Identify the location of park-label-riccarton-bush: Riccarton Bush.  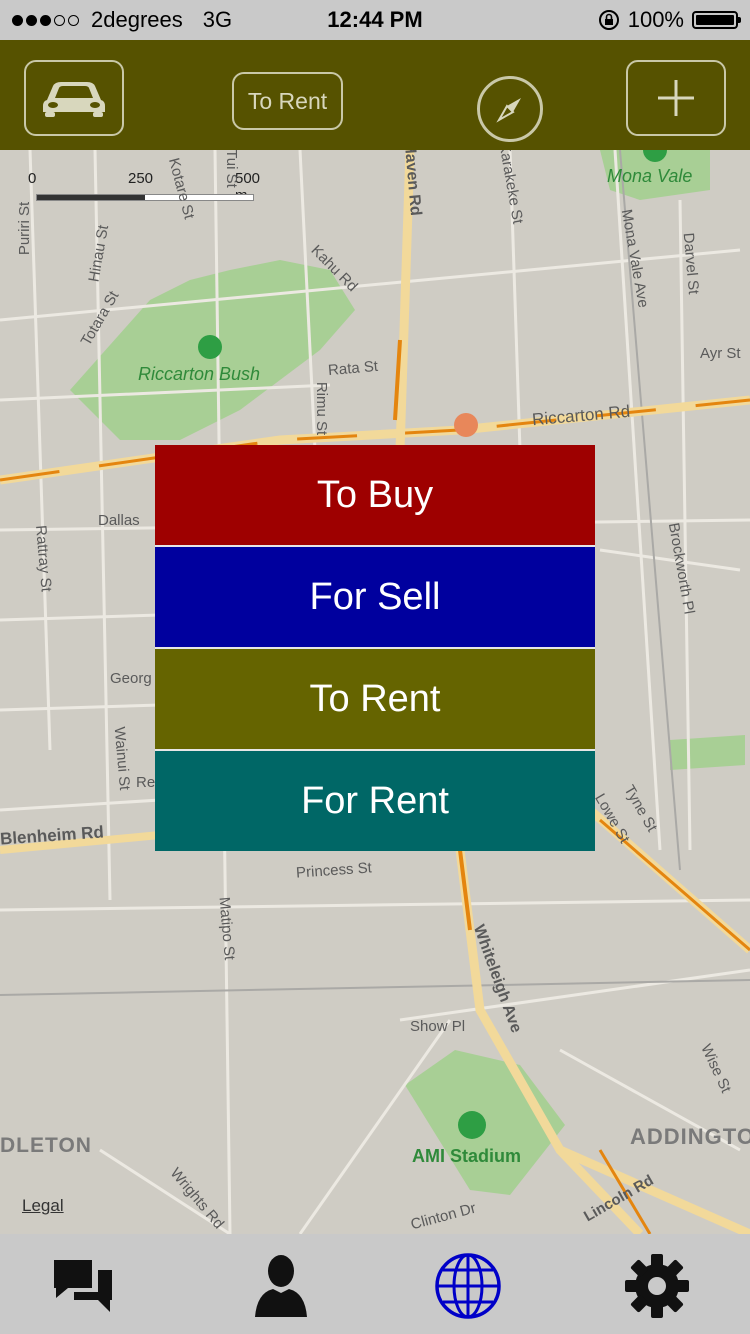
(199, 374).